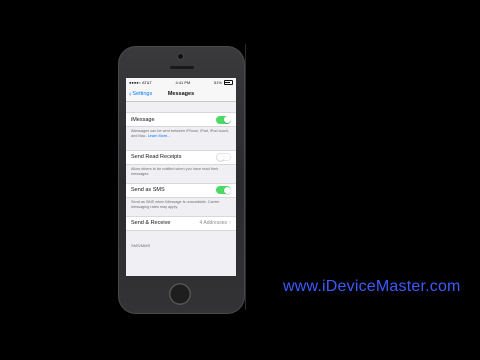  Describe the element at coordinates (181, 223) in the screenshot. I see `send-receive-row: Send & Receive 4 Addresses ›` at that location.